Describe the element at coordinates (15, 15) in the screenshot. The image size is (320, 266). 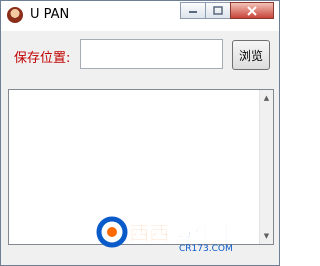
I see `app-logo-icon` at that location.